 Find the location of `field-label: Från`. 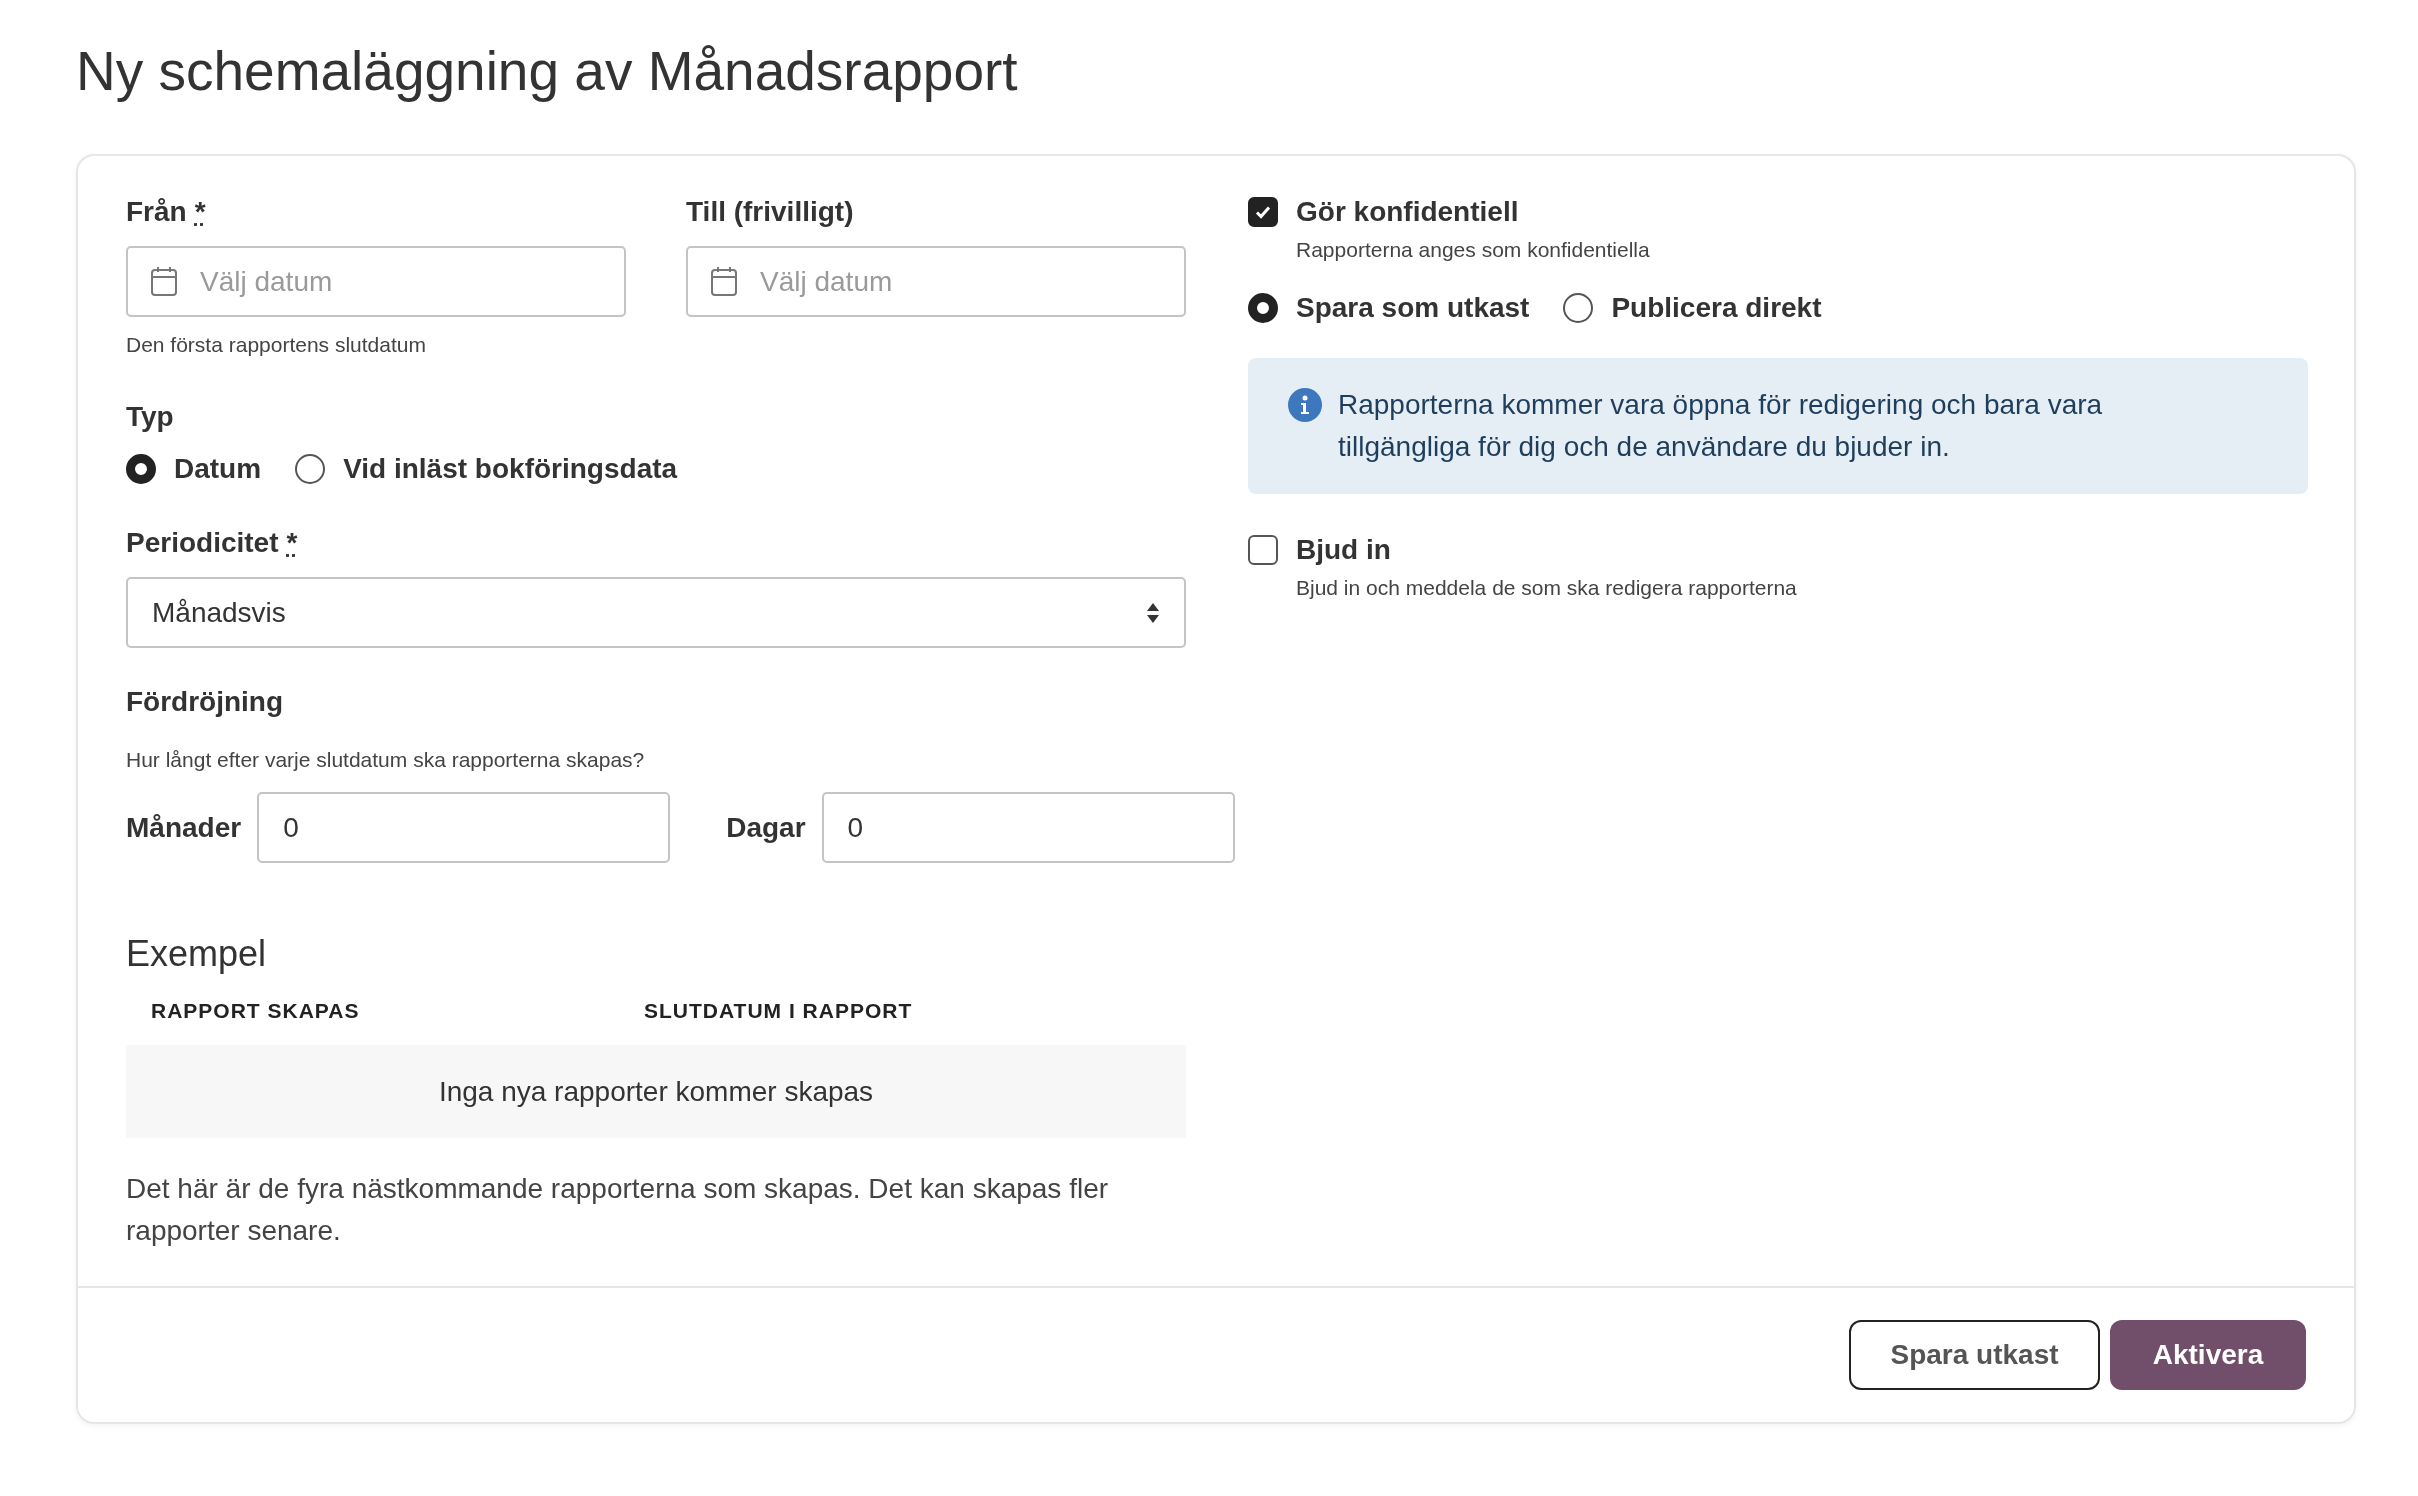

field-label: Från is located at coordinates (156, 212).